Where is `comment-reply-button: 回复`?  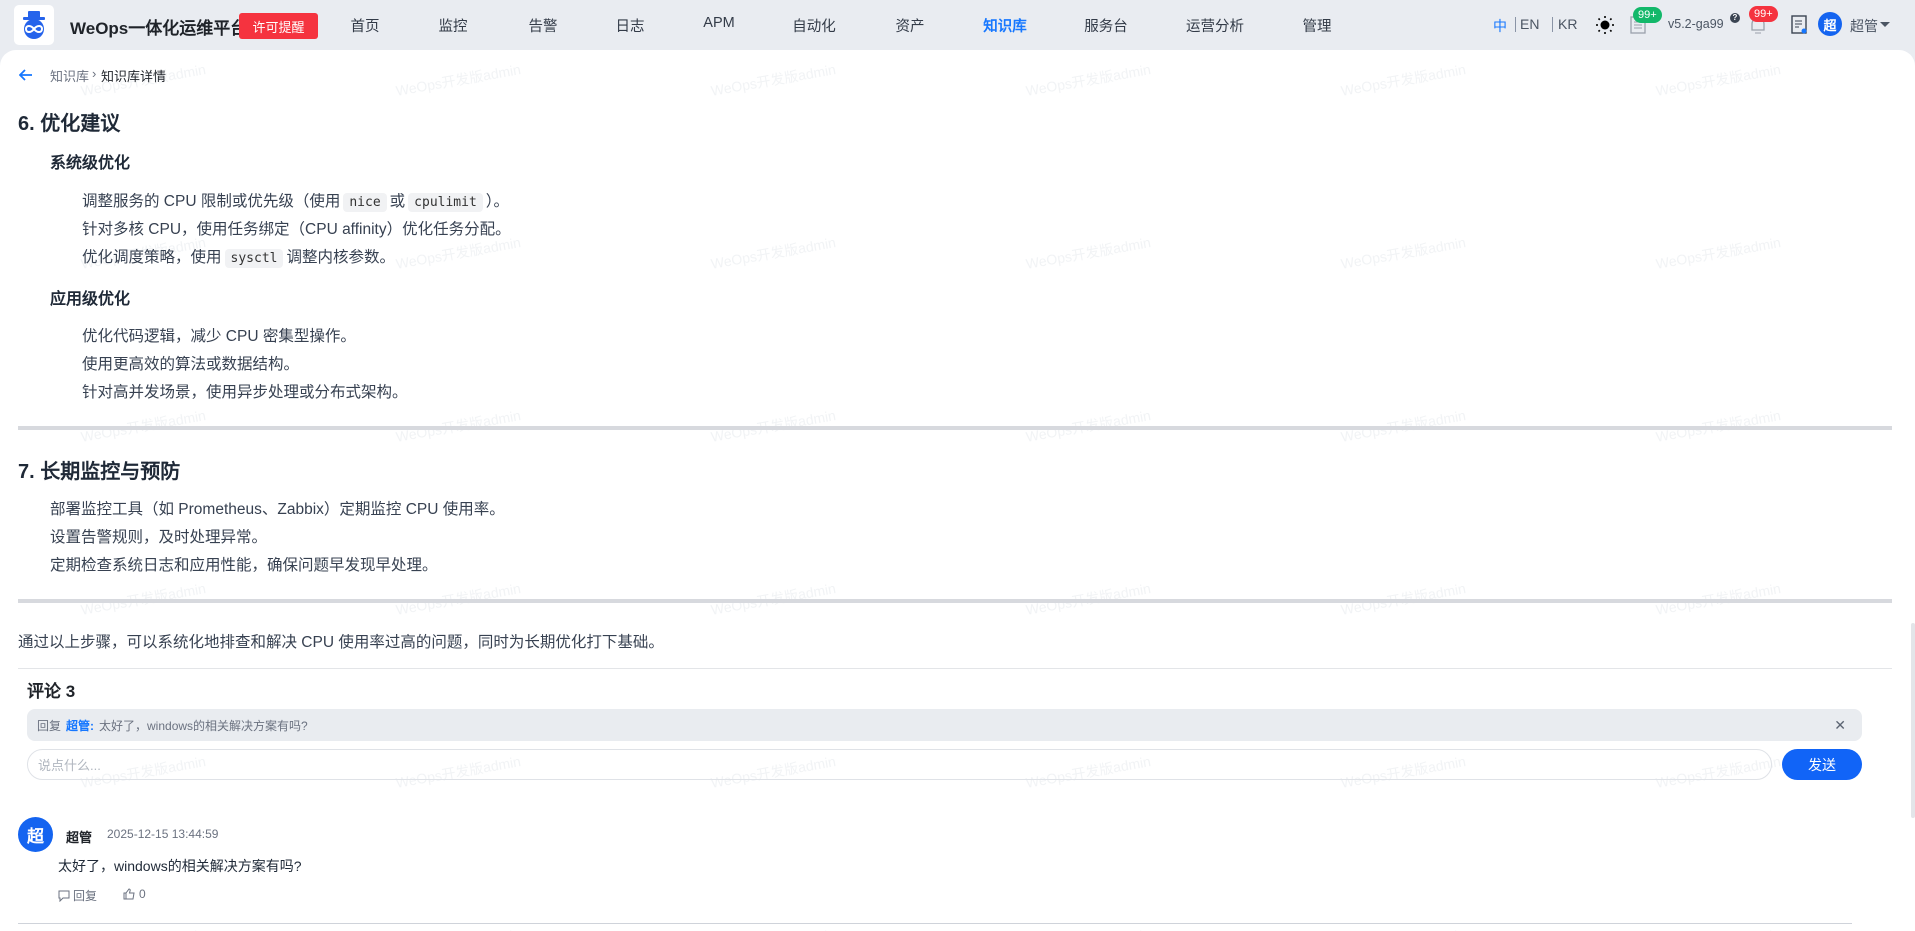
comment-reply-button: 回复 is located at coordinates (77, 895).